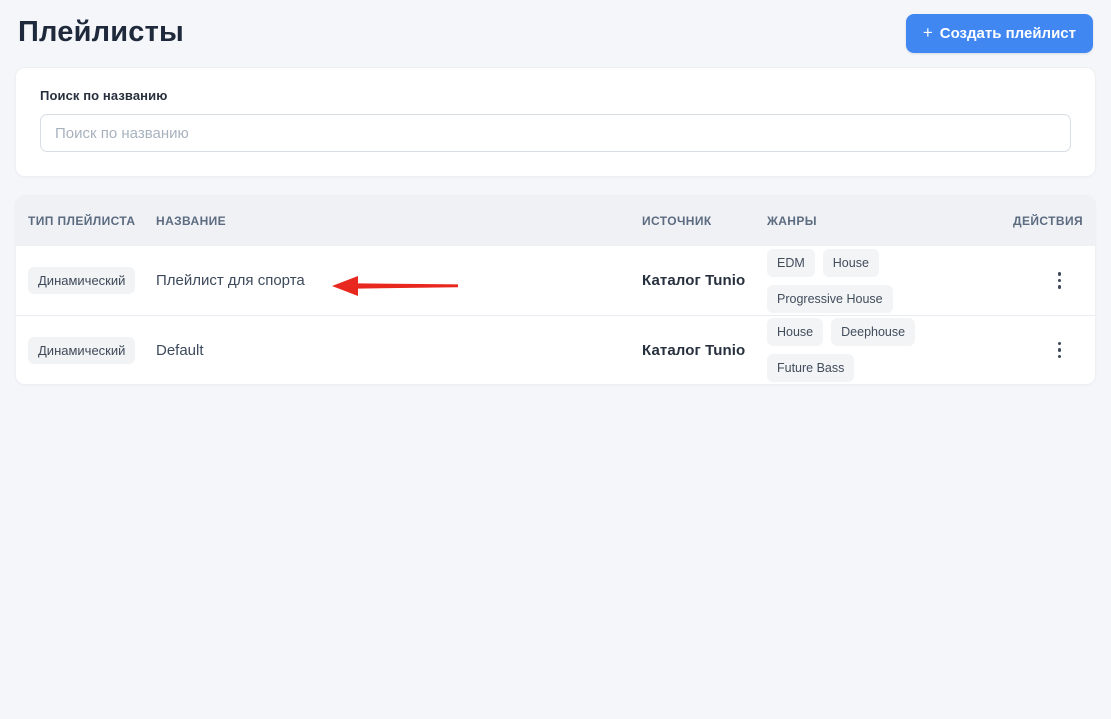 This screenshot has width=1111, height=719. I want to click on search-input, so click(555, 133).